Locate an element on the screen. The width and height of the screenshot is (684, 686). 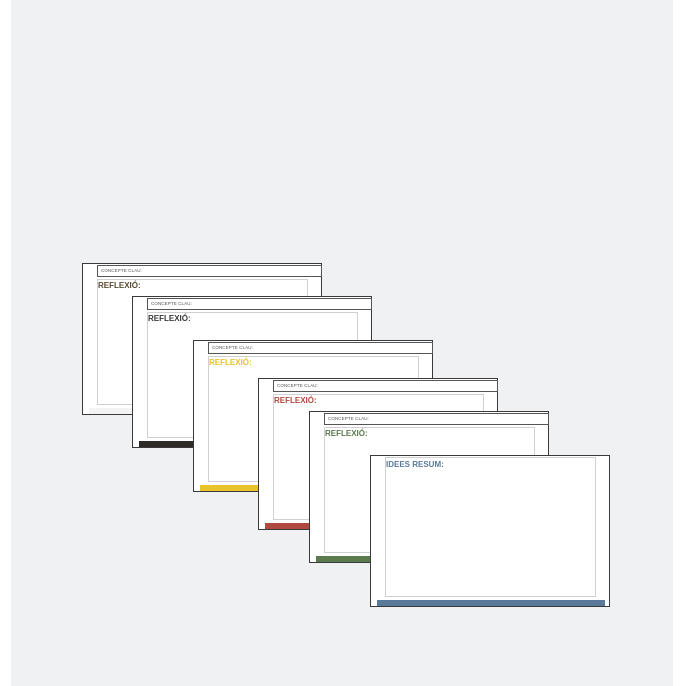
summary-card: IDEES RESUM: is located at coordinates (490, 531).